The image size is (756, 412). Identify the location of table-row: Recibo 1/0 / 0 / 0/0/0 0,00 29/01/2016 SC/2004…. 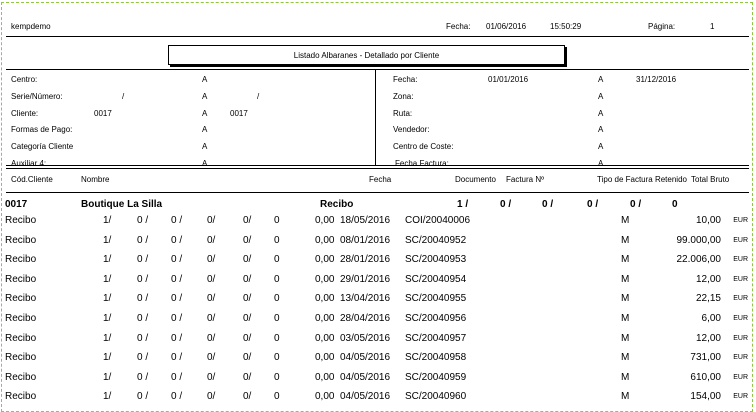
(378, 282).